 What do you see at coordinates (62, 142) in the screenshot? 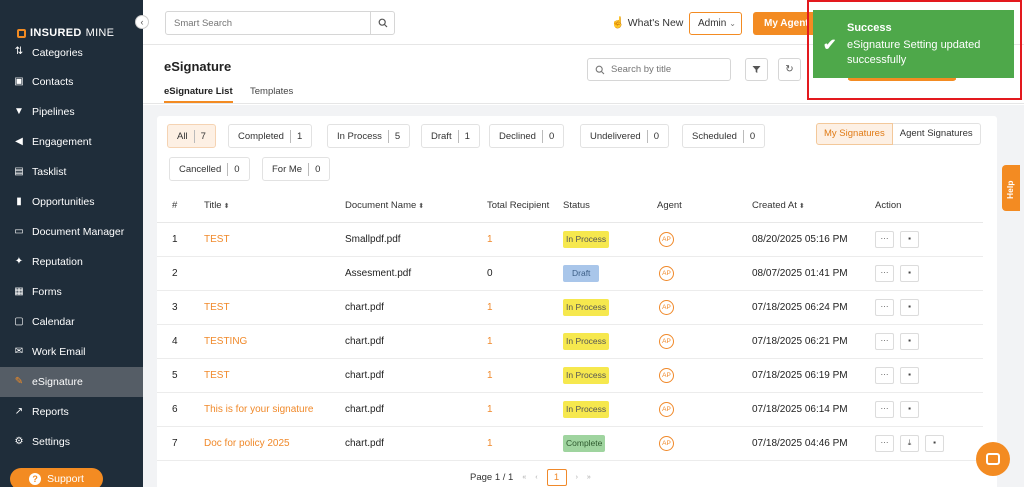
I see `sidebar-item-label: Engagement` at bounding box center [62, 142].